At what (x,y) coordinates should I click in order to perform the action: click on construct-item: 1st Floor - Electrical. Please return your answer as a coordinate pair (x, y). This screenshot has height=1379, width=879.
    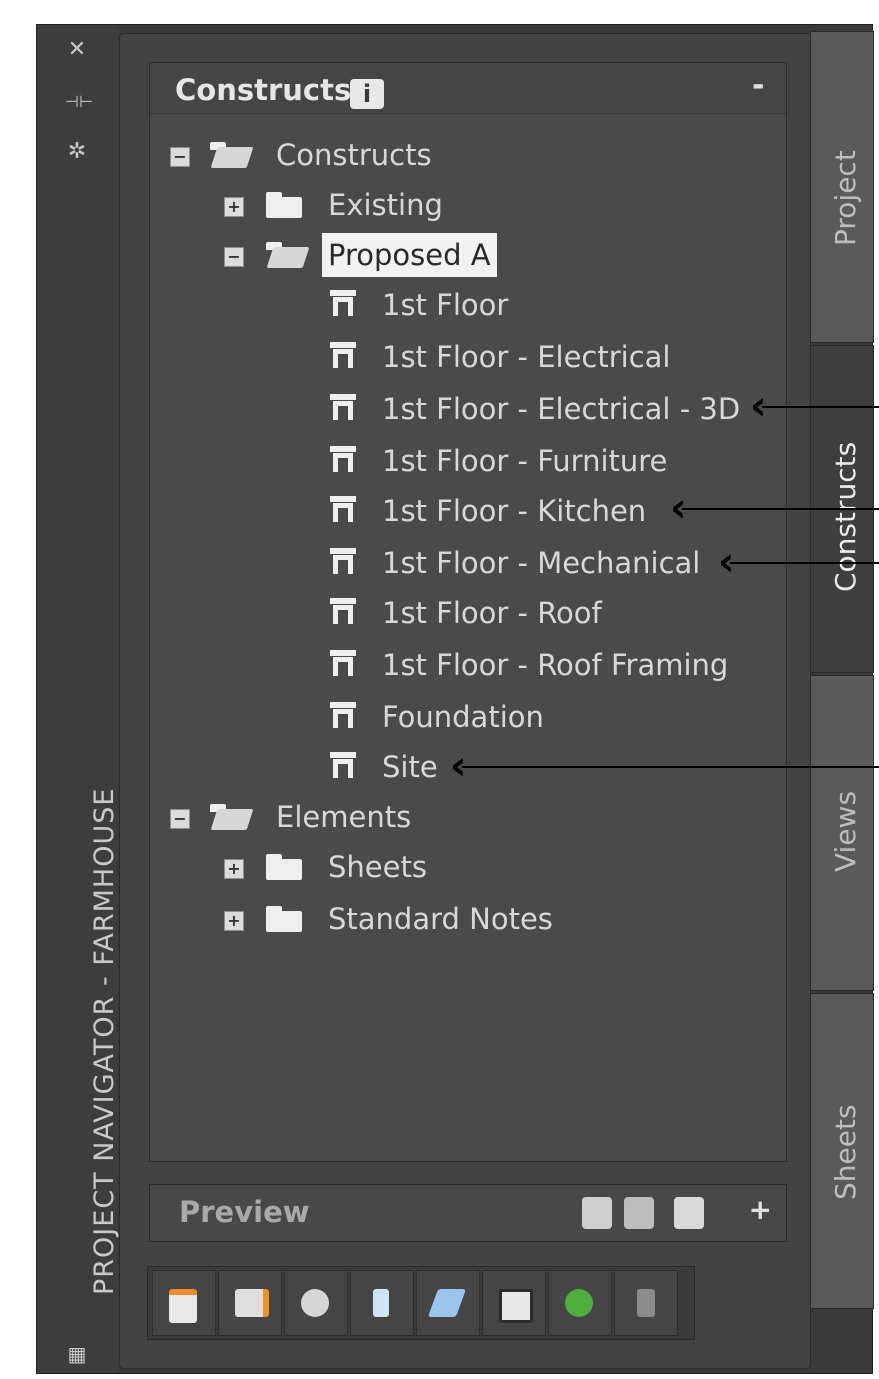
    Looking at the image, I should click on (465, 357).